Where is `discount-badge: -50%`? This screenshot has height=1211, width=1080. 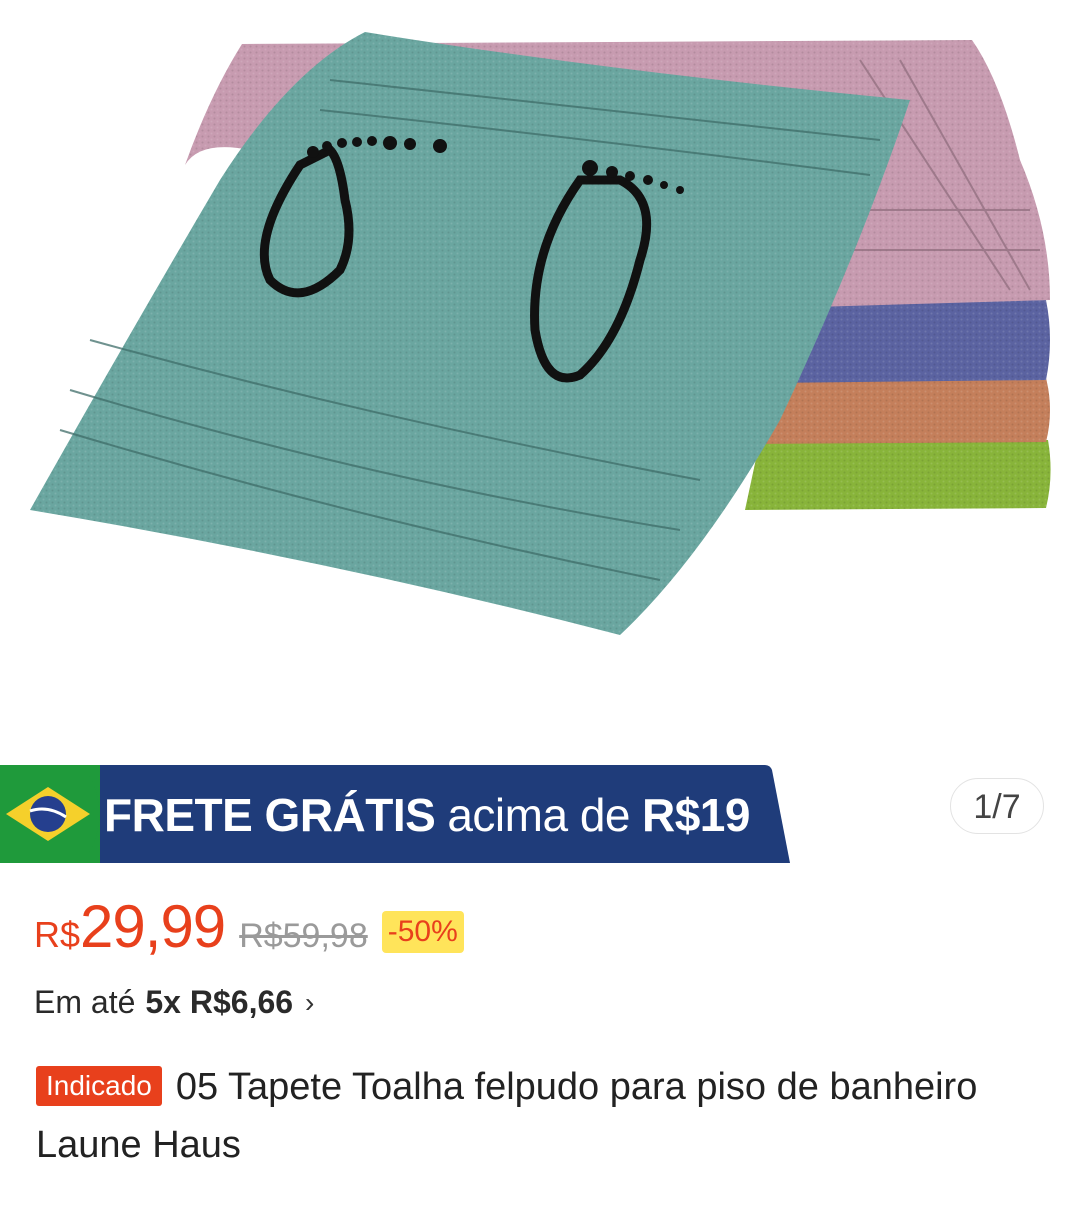
discount-badge: -50% is located at coordinates (422, 932).